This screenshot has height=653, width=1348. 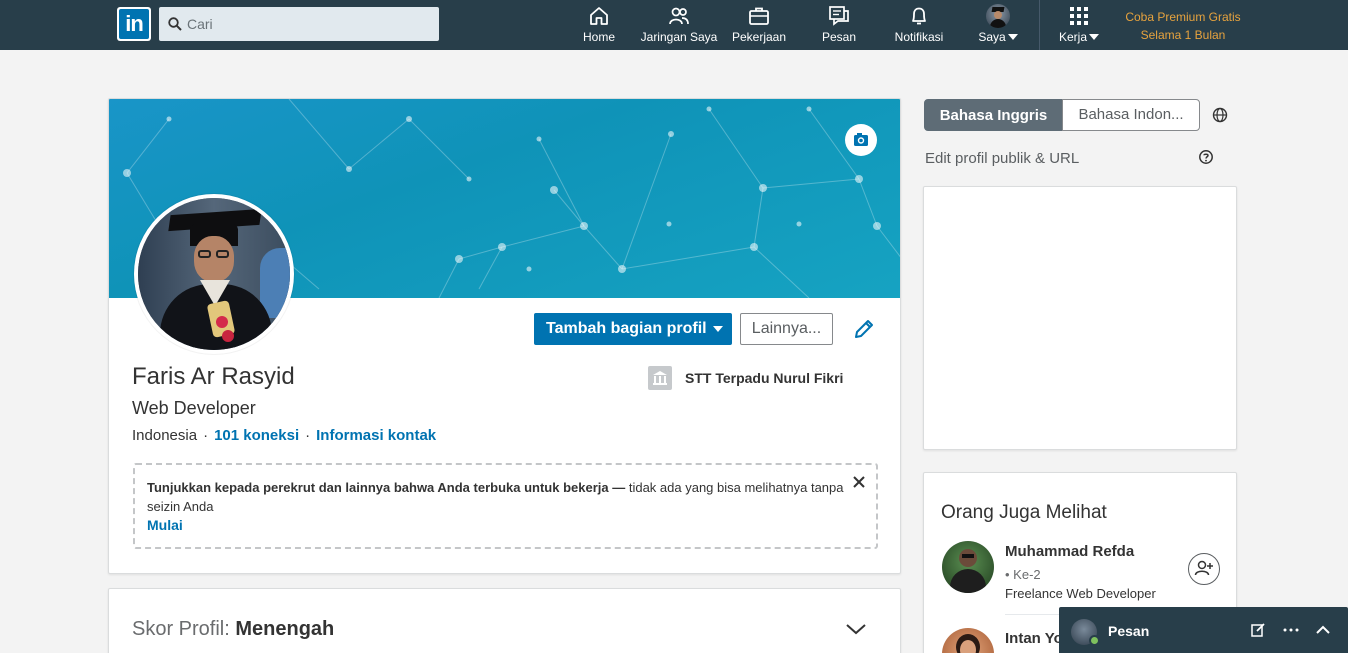 What do you see at coordinates (1023, 574) in the screenshot?
I see `person-degree: • Ke-2` at bounding box center [1023, 574].